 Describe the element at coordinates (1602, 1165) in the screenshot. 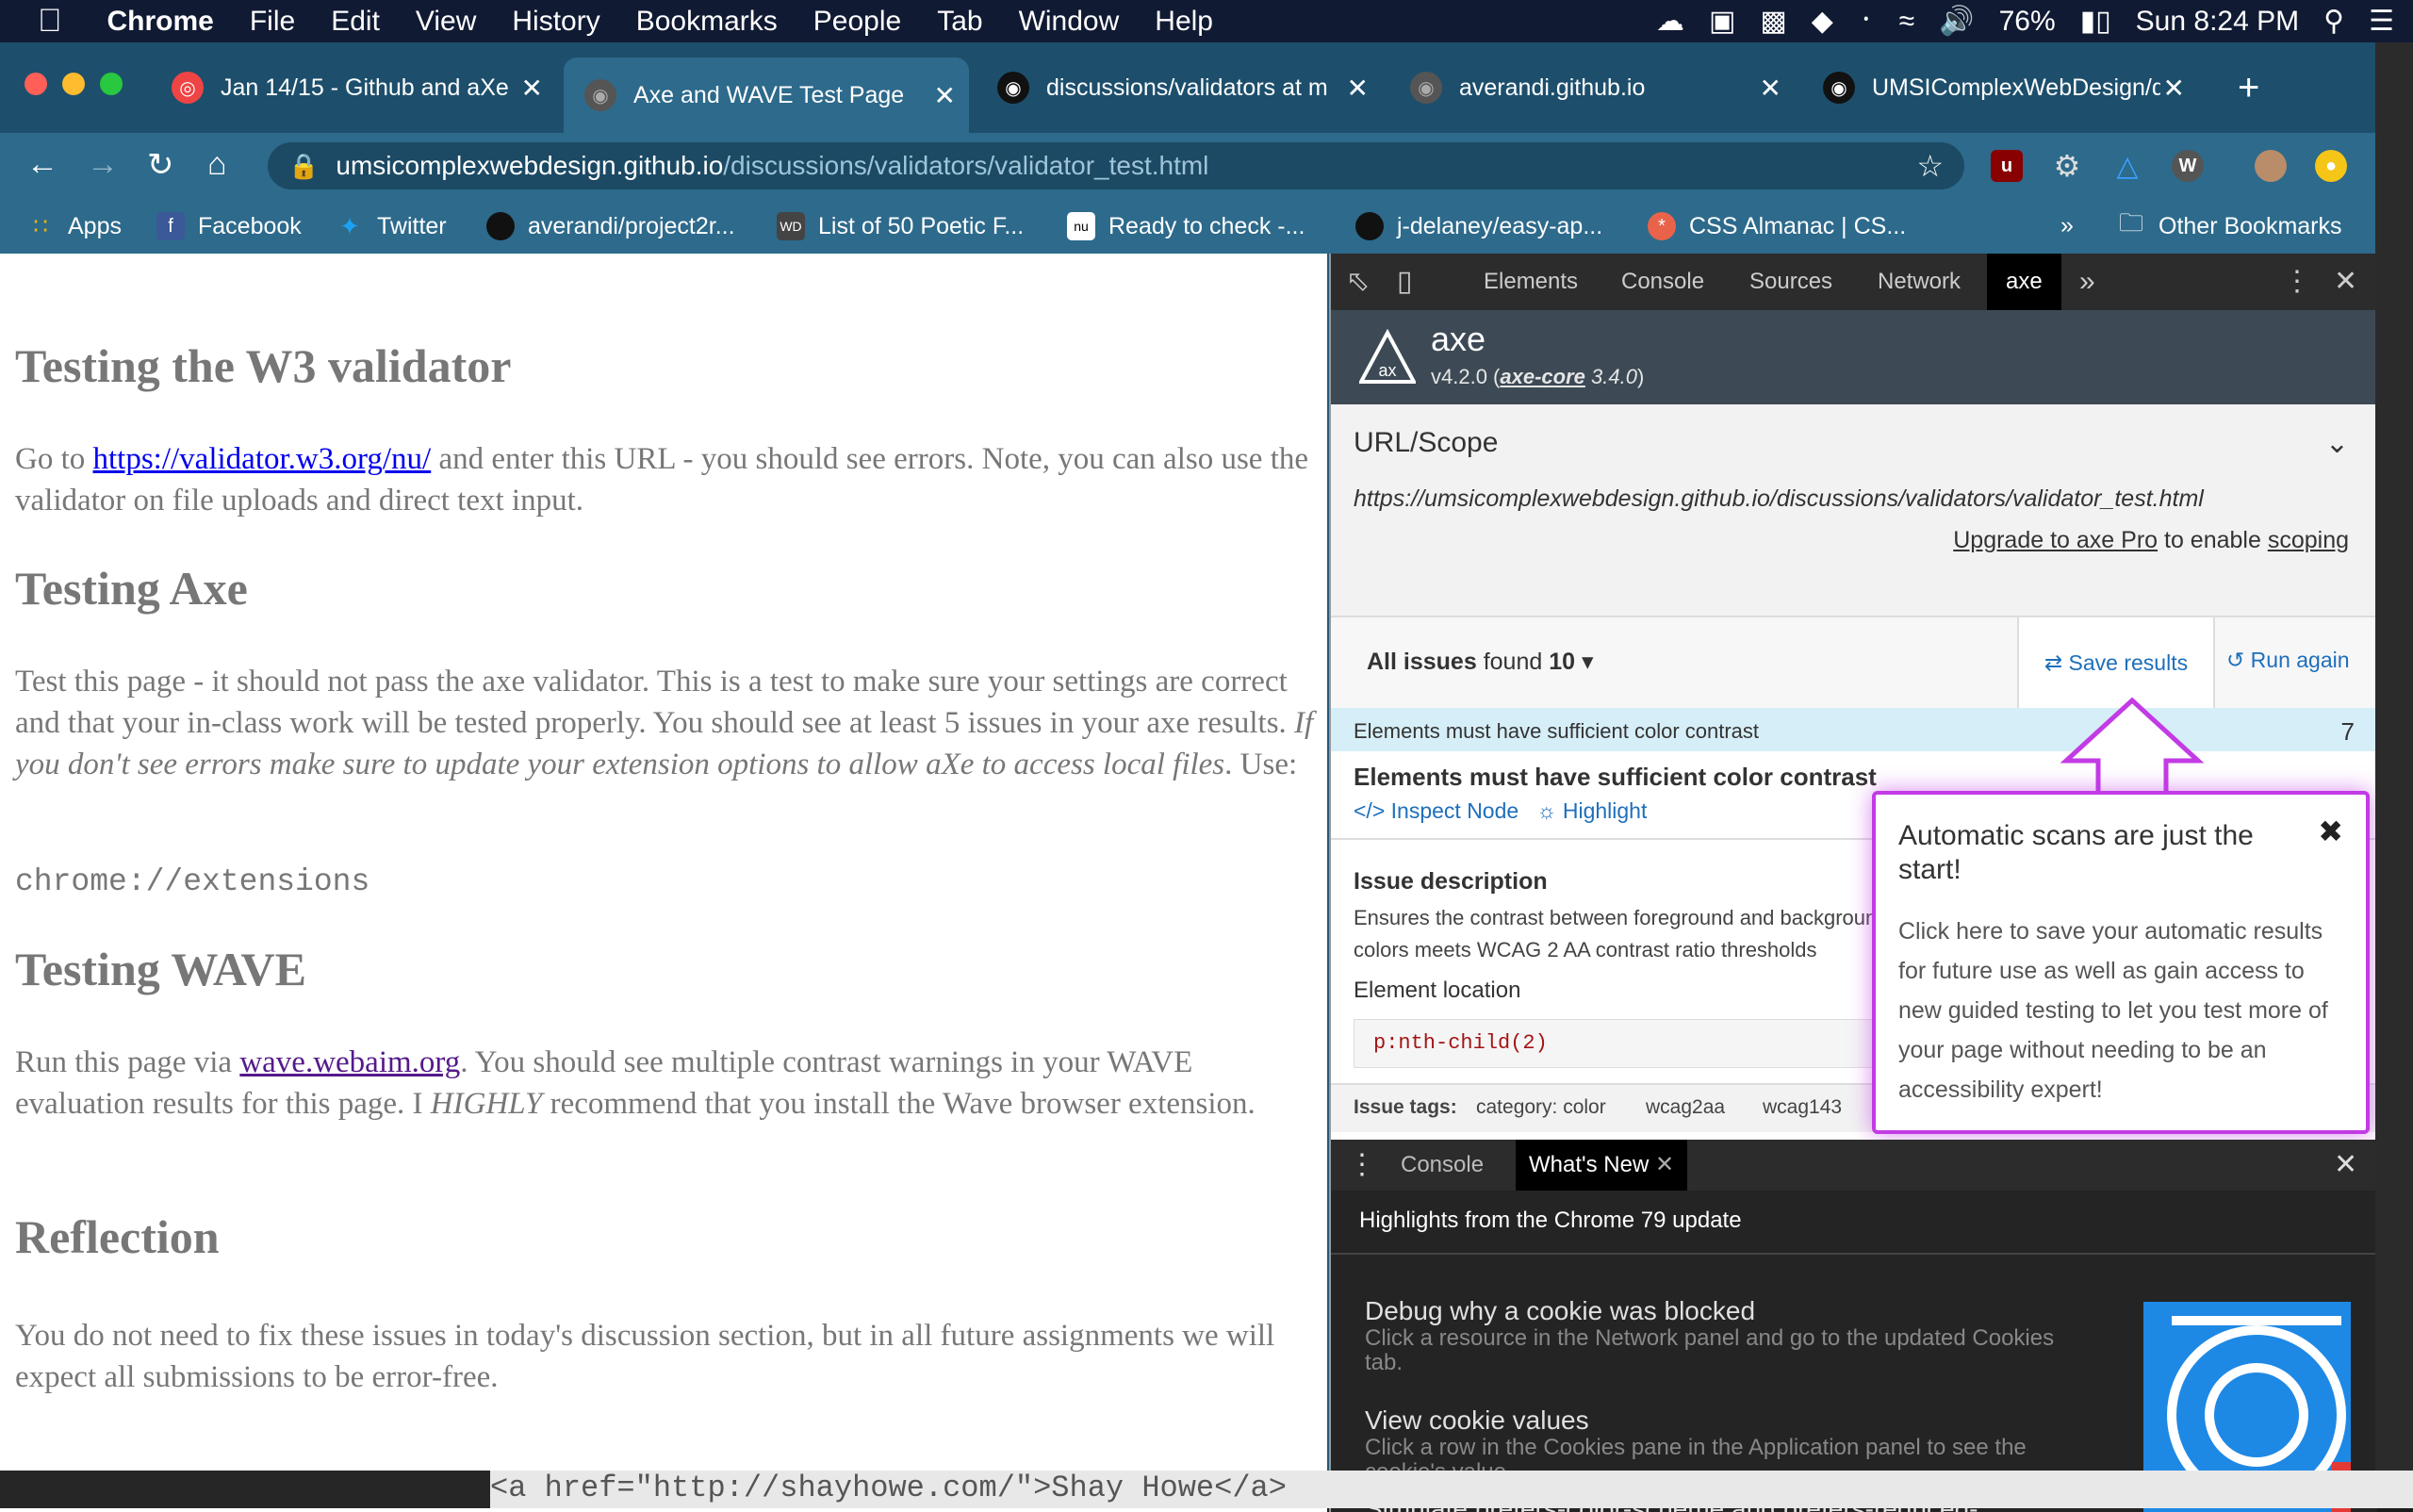

I see `drawer-tab-whats-new: What's New ✕` at that location.